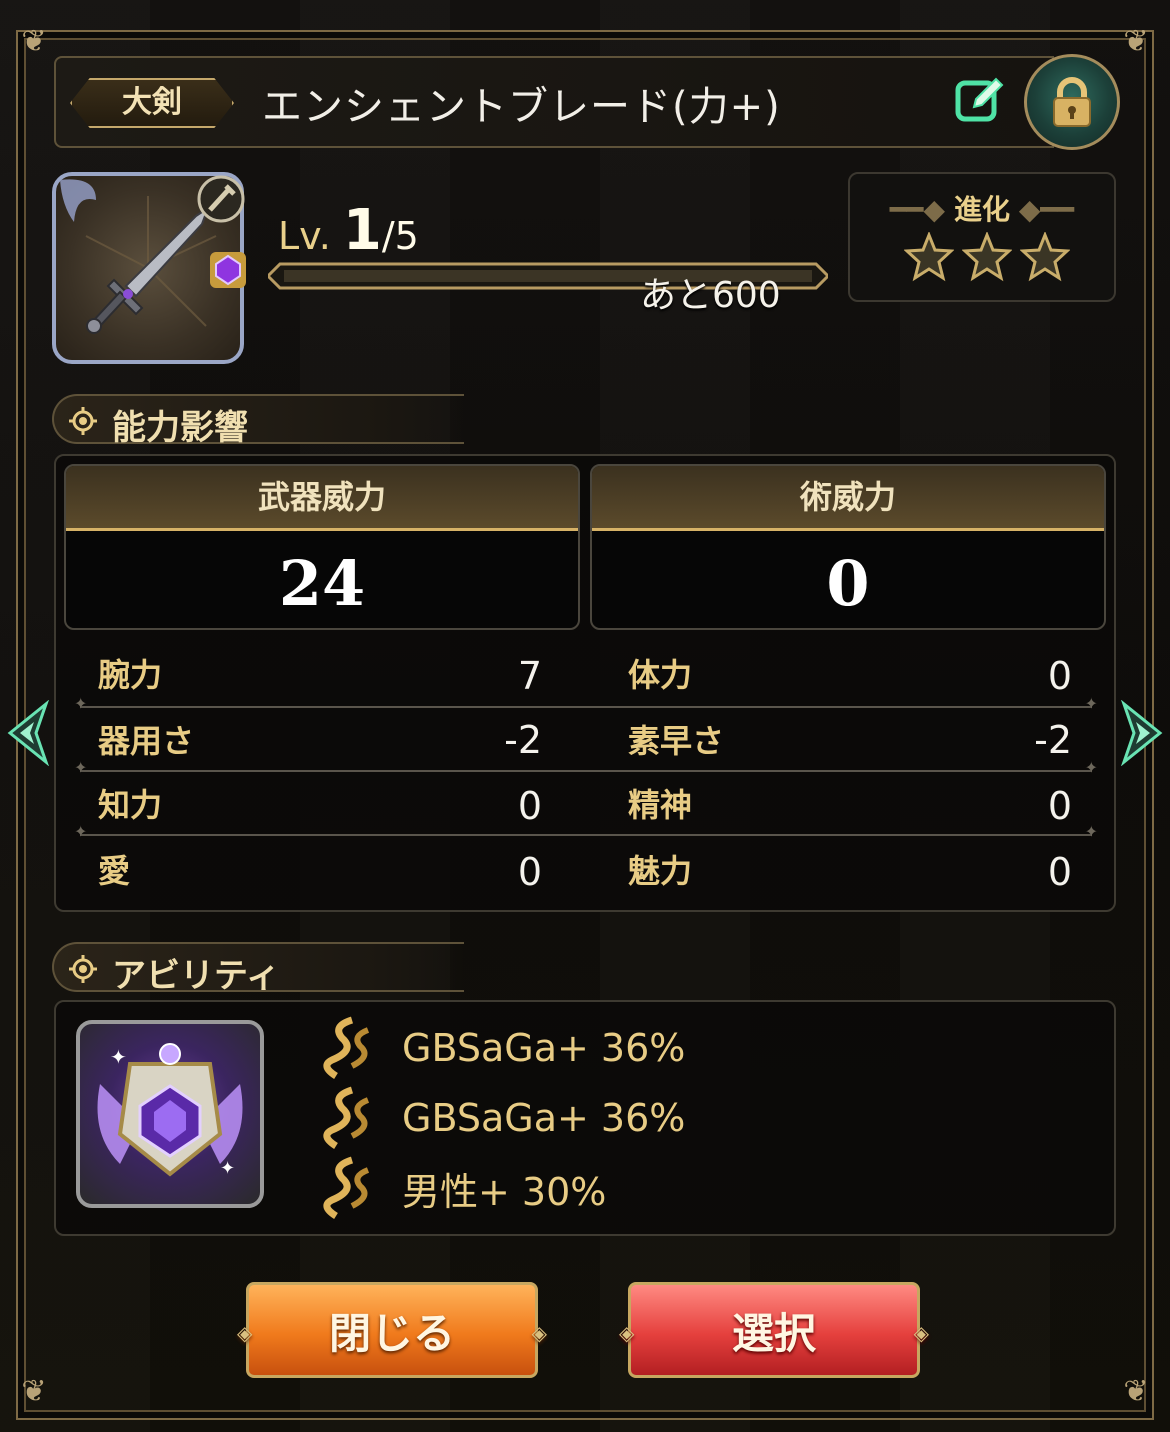  Describe the element at coordinates (170, 1114) in the screenshot. I see `ability-emblem-icon: ✦ ✦` at that location.